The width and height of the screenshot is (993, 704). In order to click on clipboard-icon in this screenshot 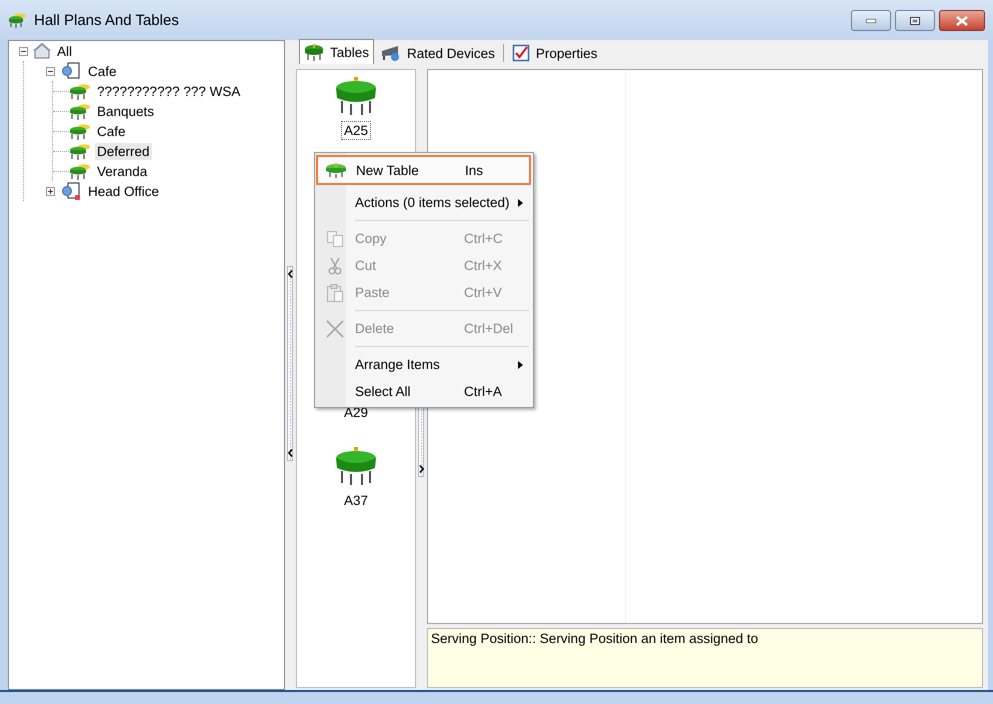, I will do `click(335, 292)`.